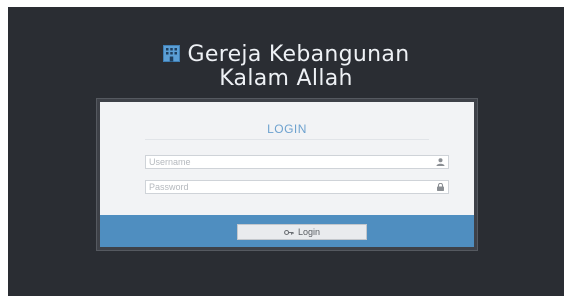 This screenshot has height=302, width=570. I want to click on key-icon, so click(289, 232).